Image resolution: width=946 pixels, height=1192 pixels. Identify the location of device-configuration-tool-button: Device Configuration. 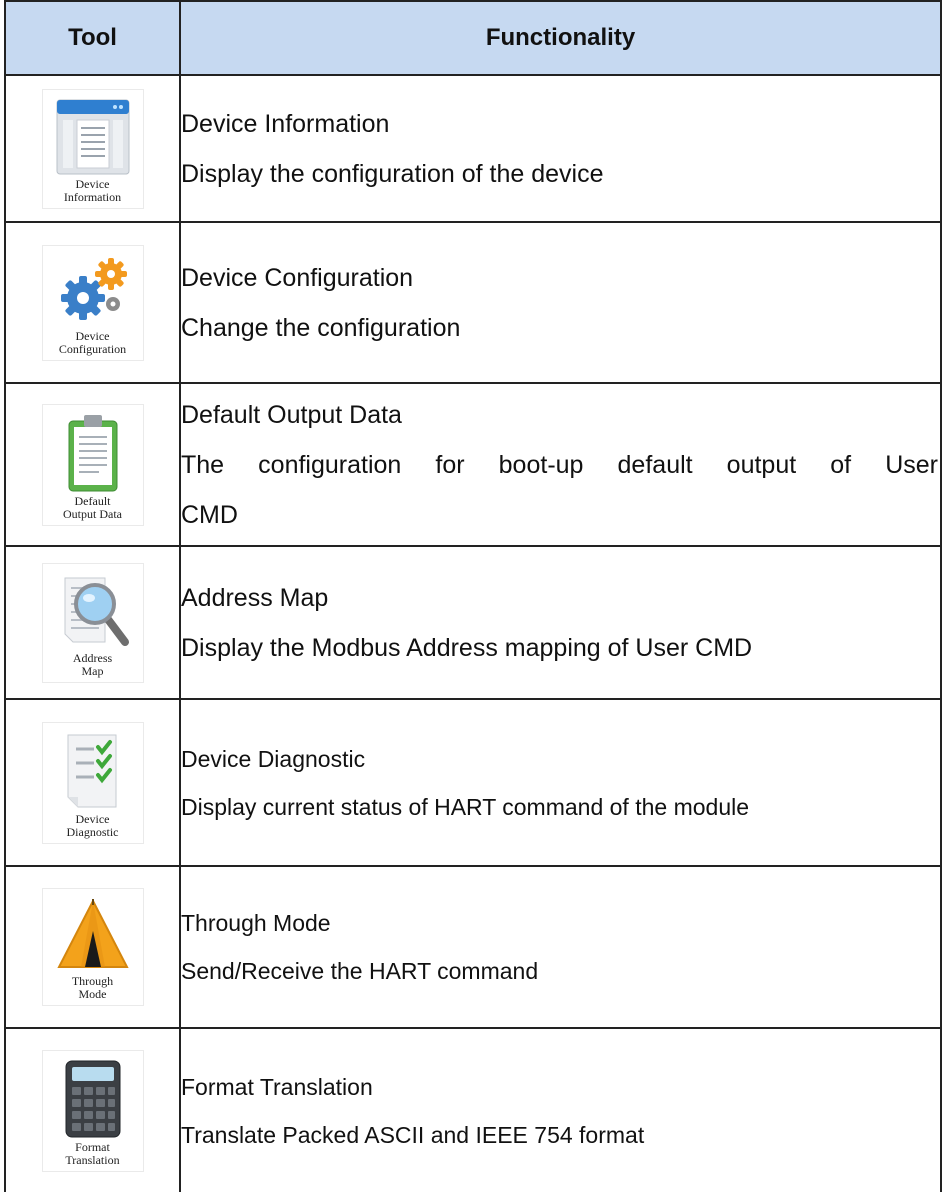
(92, 302).